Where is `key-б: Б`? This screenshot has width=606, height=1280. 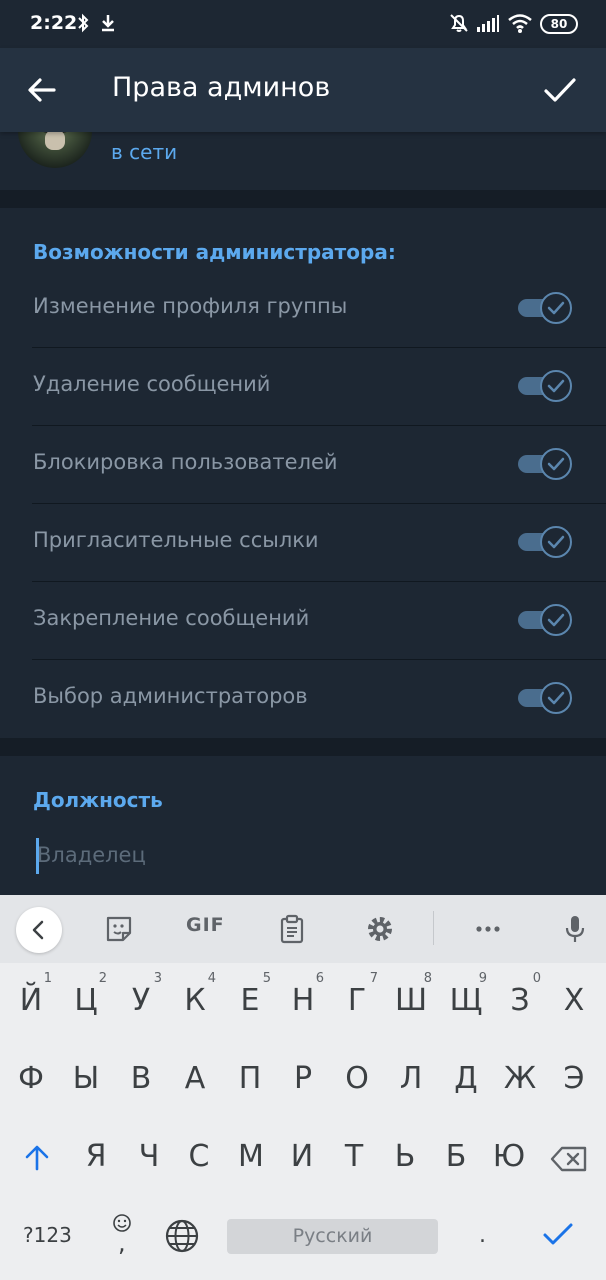
key-б: Б is located at coordinates (456, 1157).